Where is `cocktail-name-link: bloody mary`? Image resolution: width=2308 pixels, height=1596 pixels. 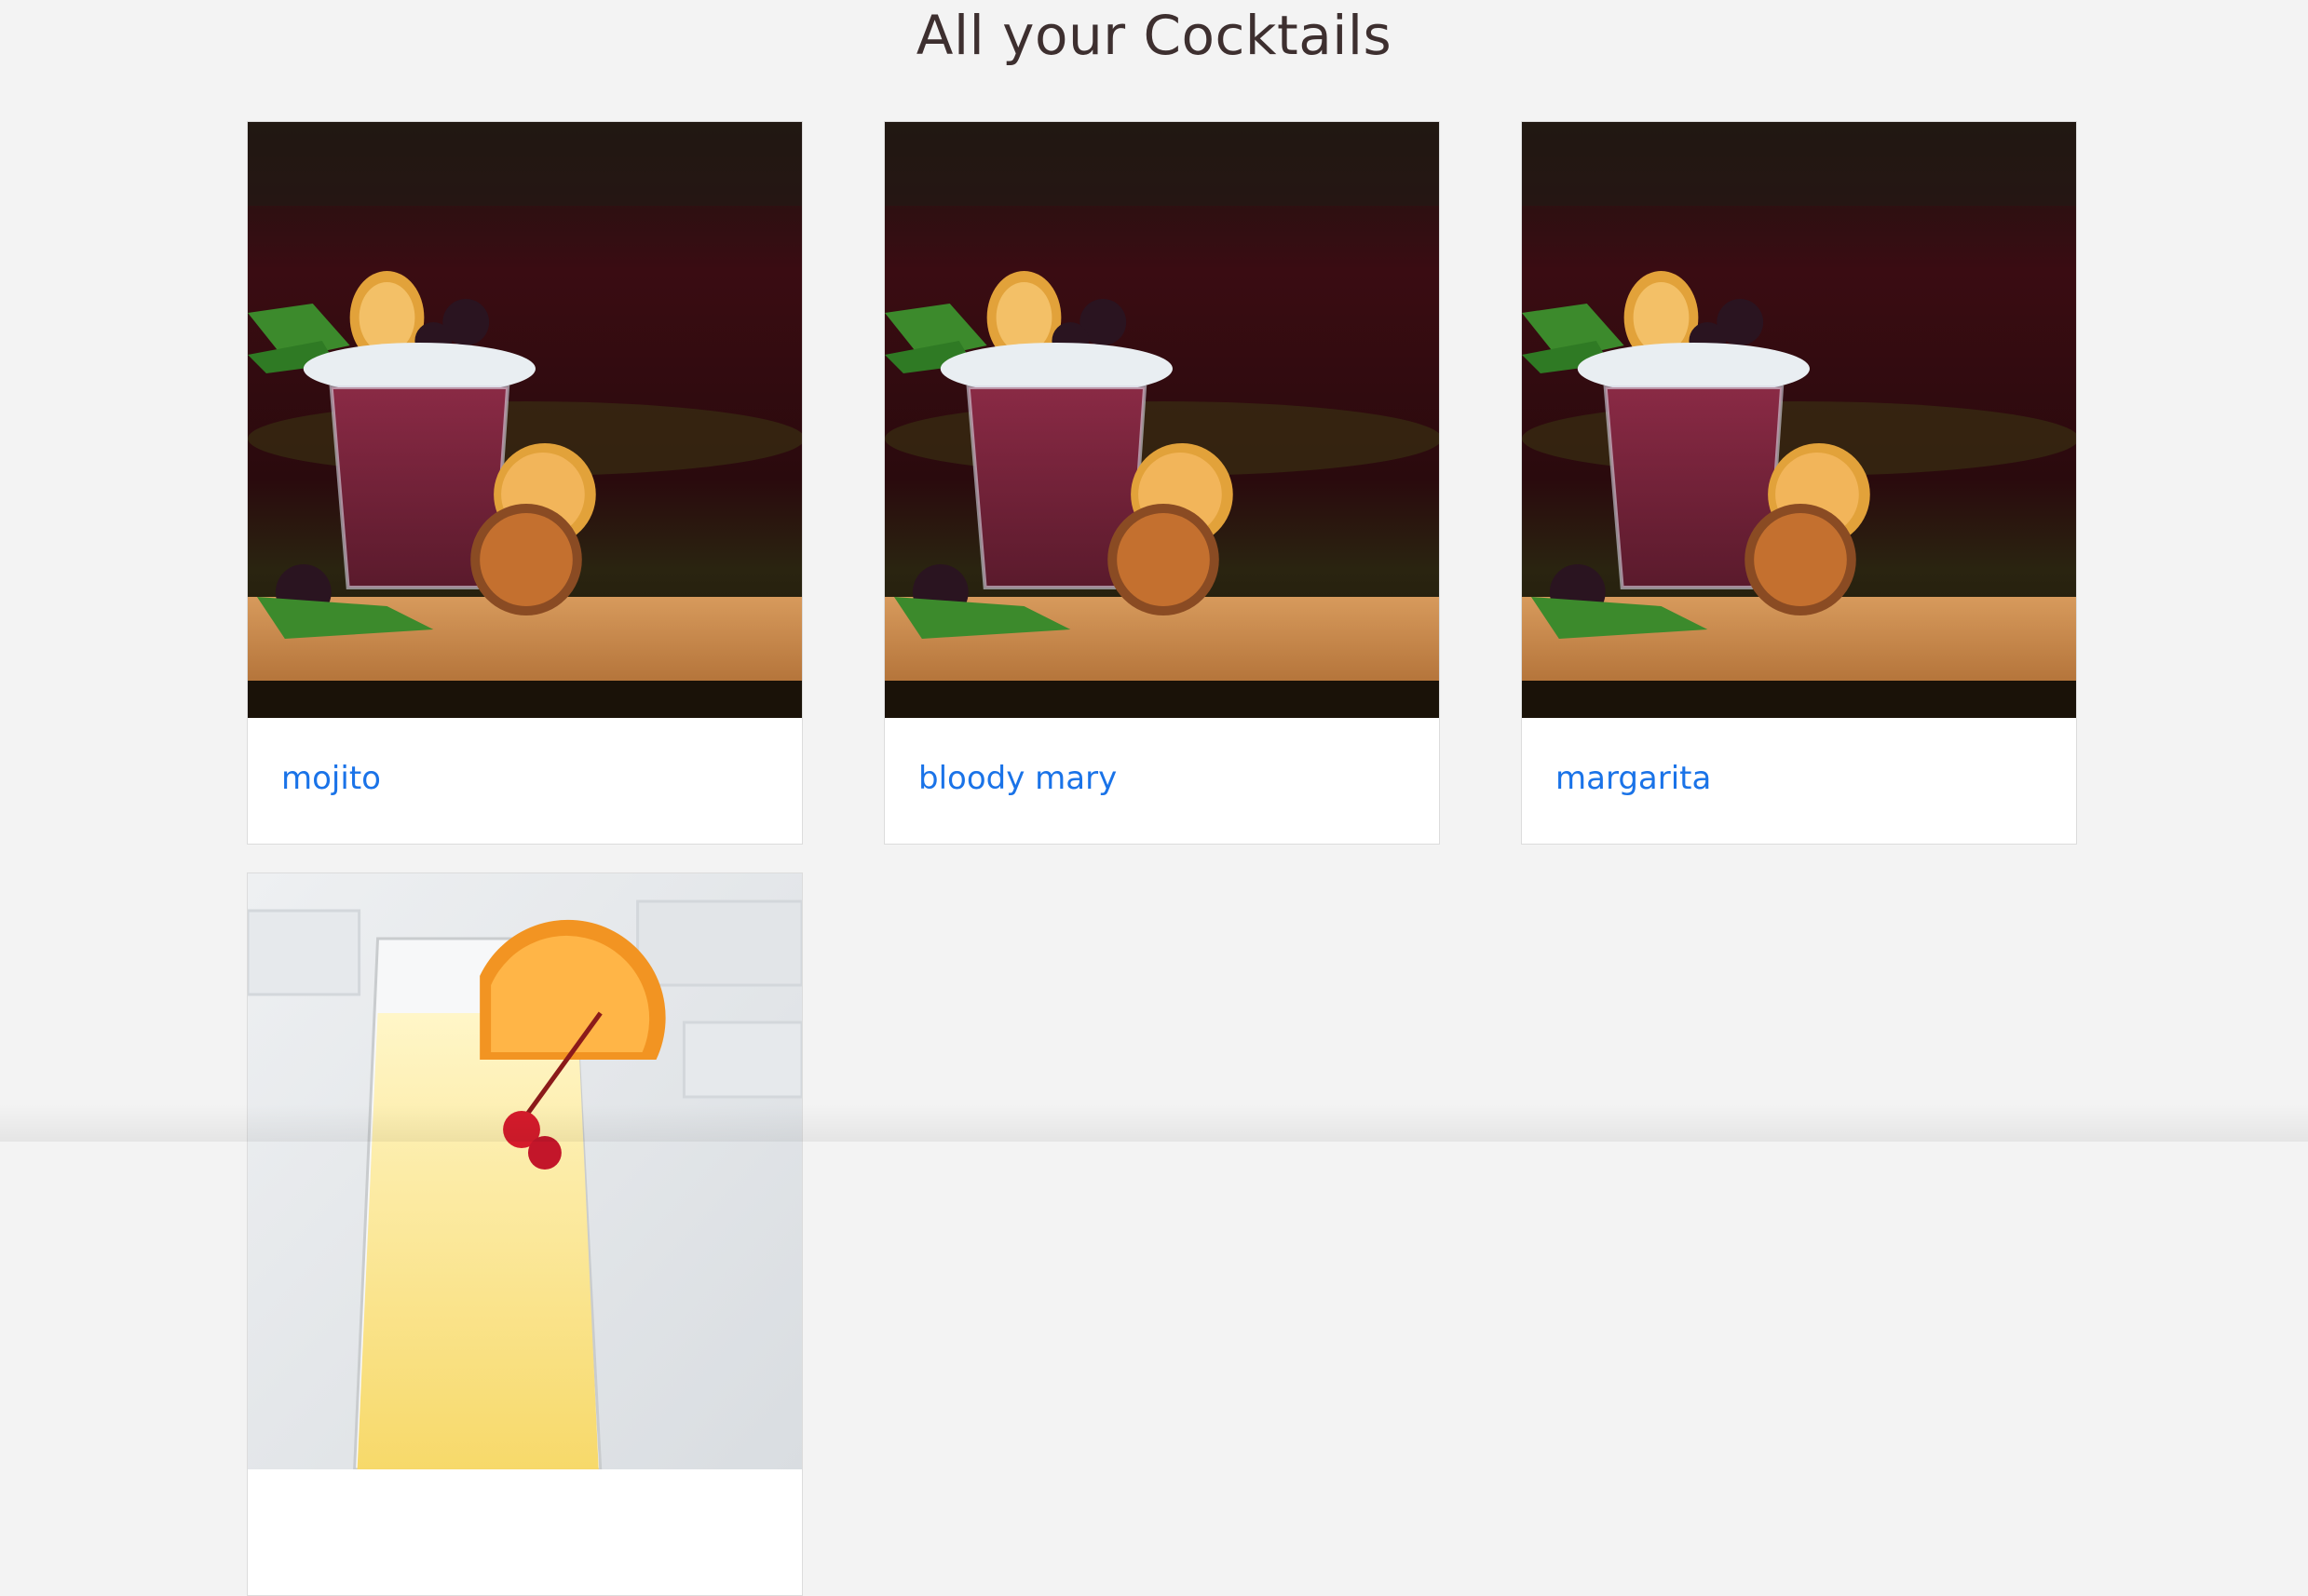 cocktail-name-link: bloody mary is located at coordinates (1017, 778).